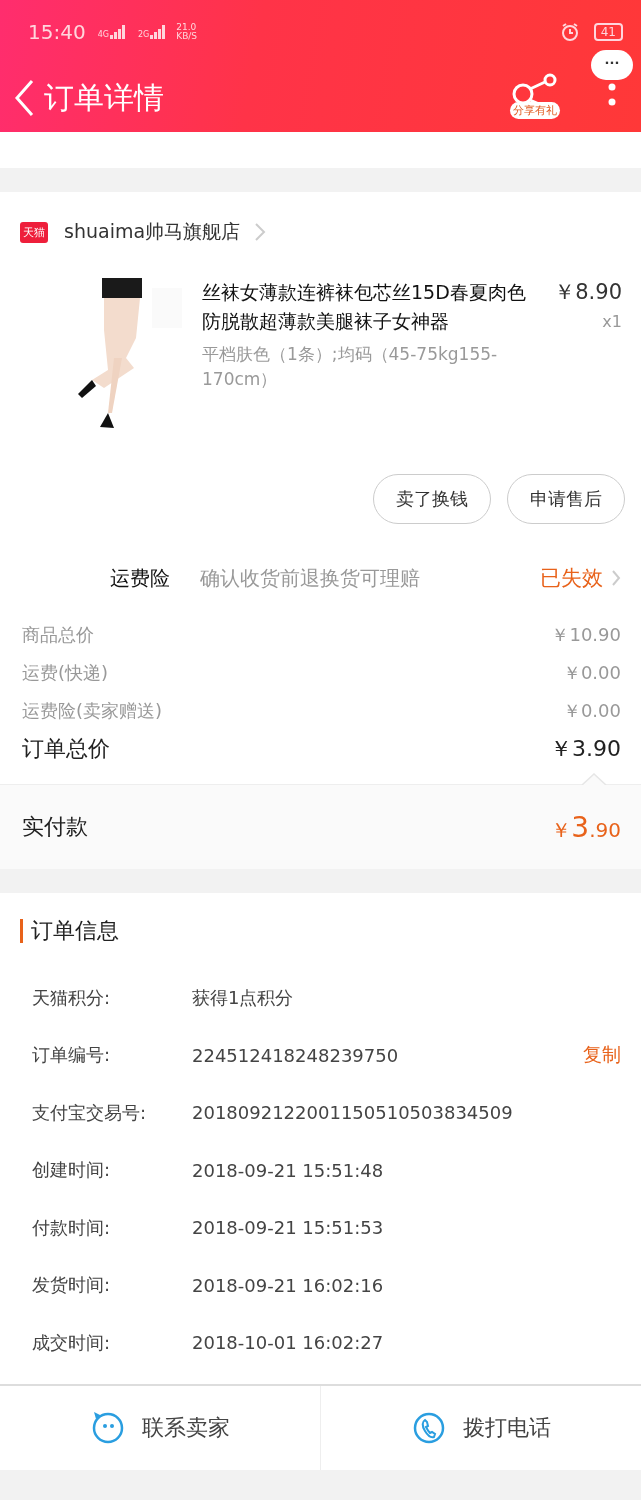 Image resolution: width=641 pixels, height=1500 pixels. Describe the element at coordinates (34, 232) in the screenshot. I see `store-badge: 天猫` at that location.